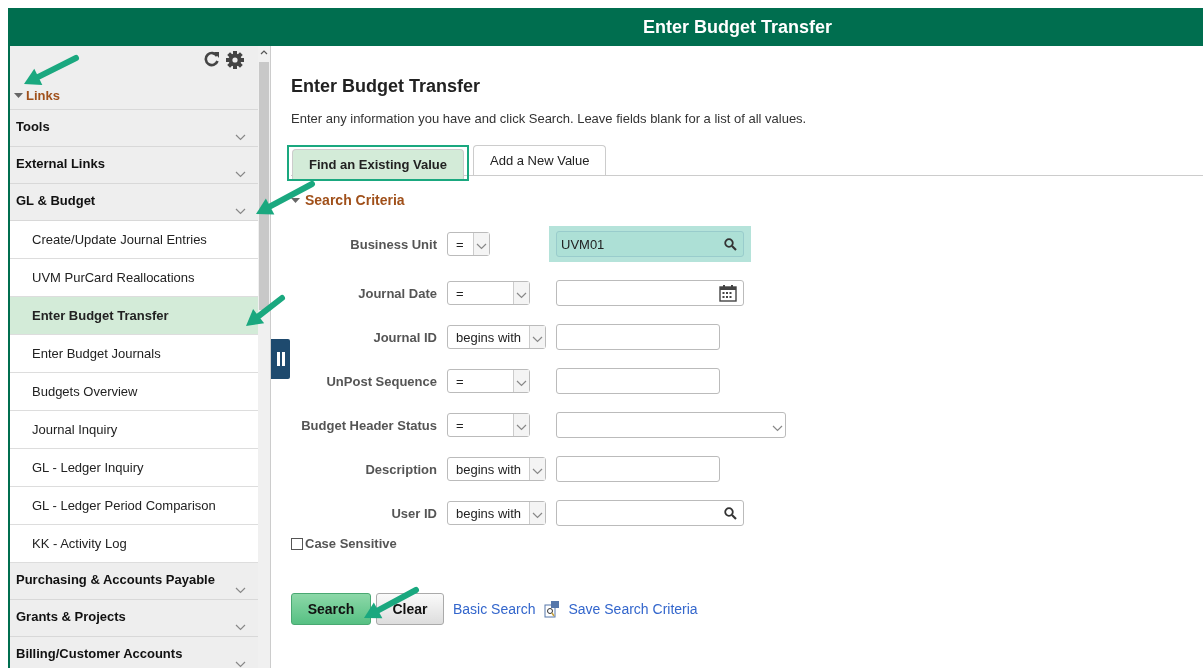 The width and height of the screenshot is (1203, 668). I want to click on search-button: Search, so click(331, 609).